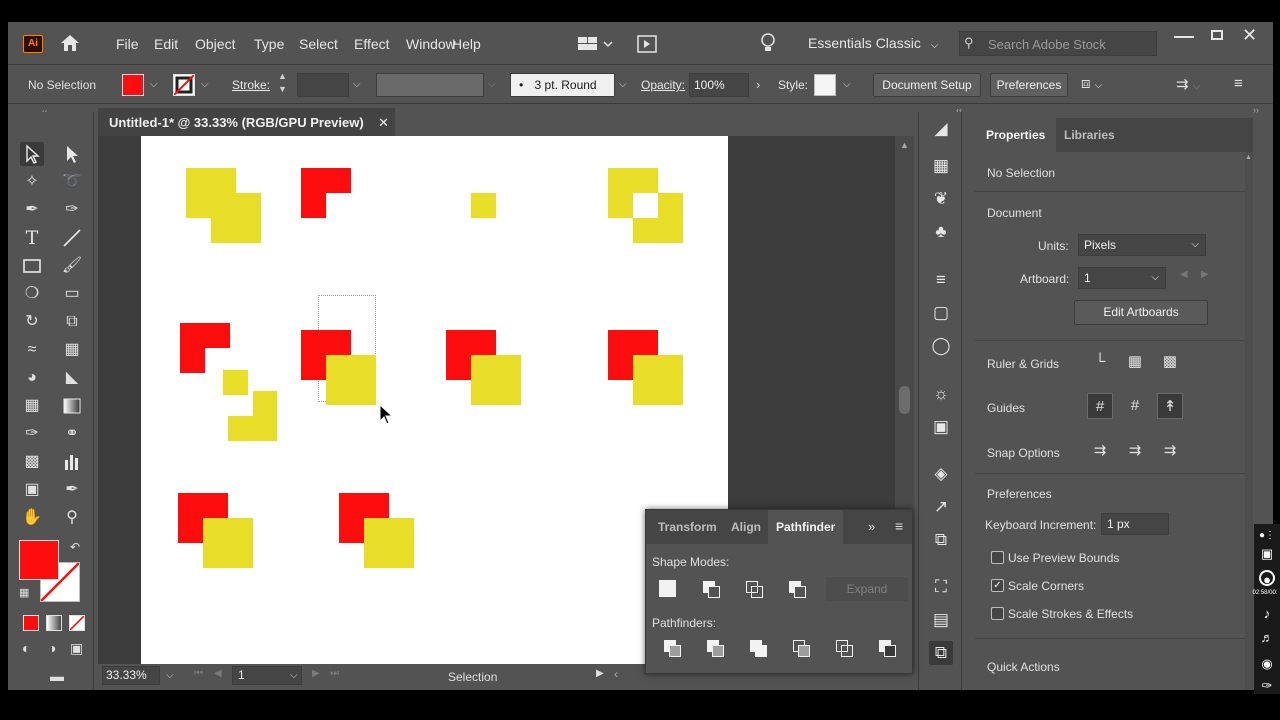 The height and width of the screenshot is (720, 1280). I want to click on default-colors-icon: ▦, so click(24, 592).